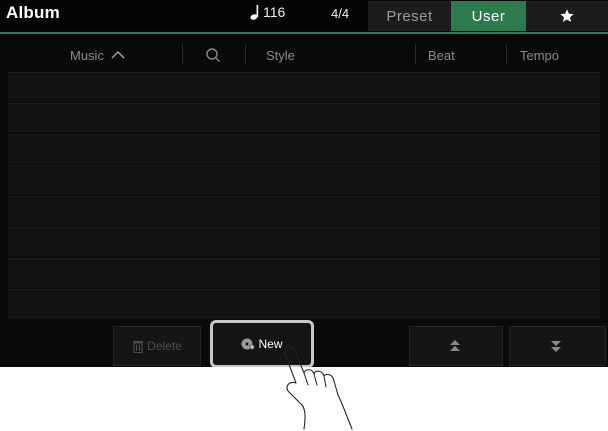 This screenshot has height=431, width=608. I want to click on column-header-style: Style, so click(280, 55).